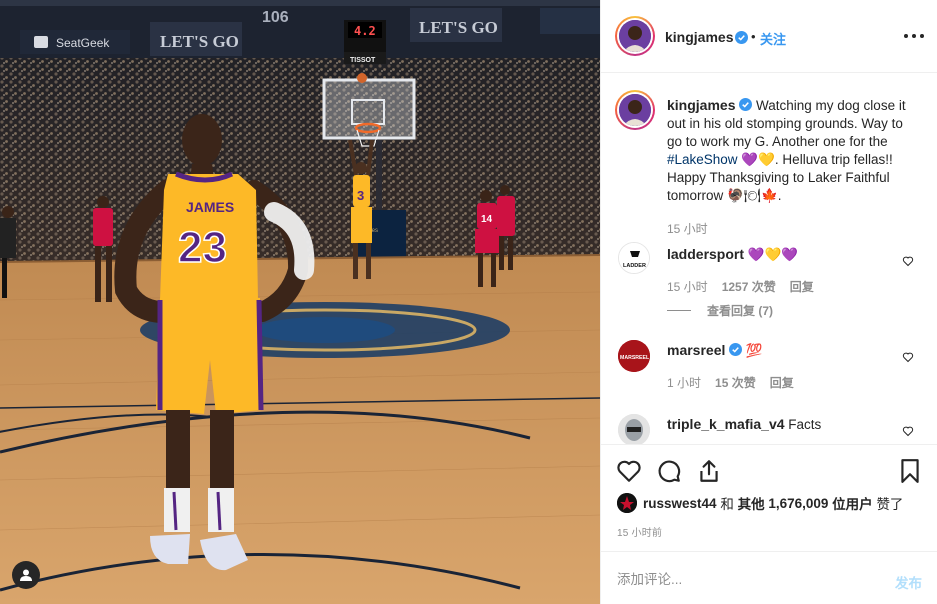 The height and width of the screenshot is (604, 937). I want to click on likes-summary: russwest44 和 其他 1,676,009 位用户 赞了, so click(760, 503).